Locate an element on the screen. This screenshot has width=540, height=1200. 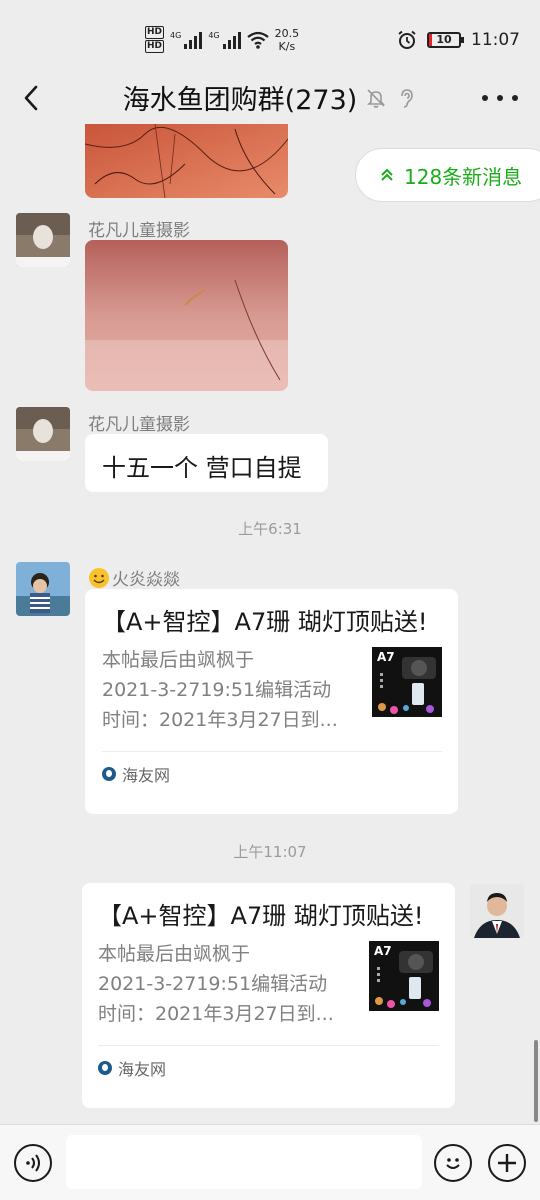
hd-indicator: HD HD is located at coordinates (155, 40).